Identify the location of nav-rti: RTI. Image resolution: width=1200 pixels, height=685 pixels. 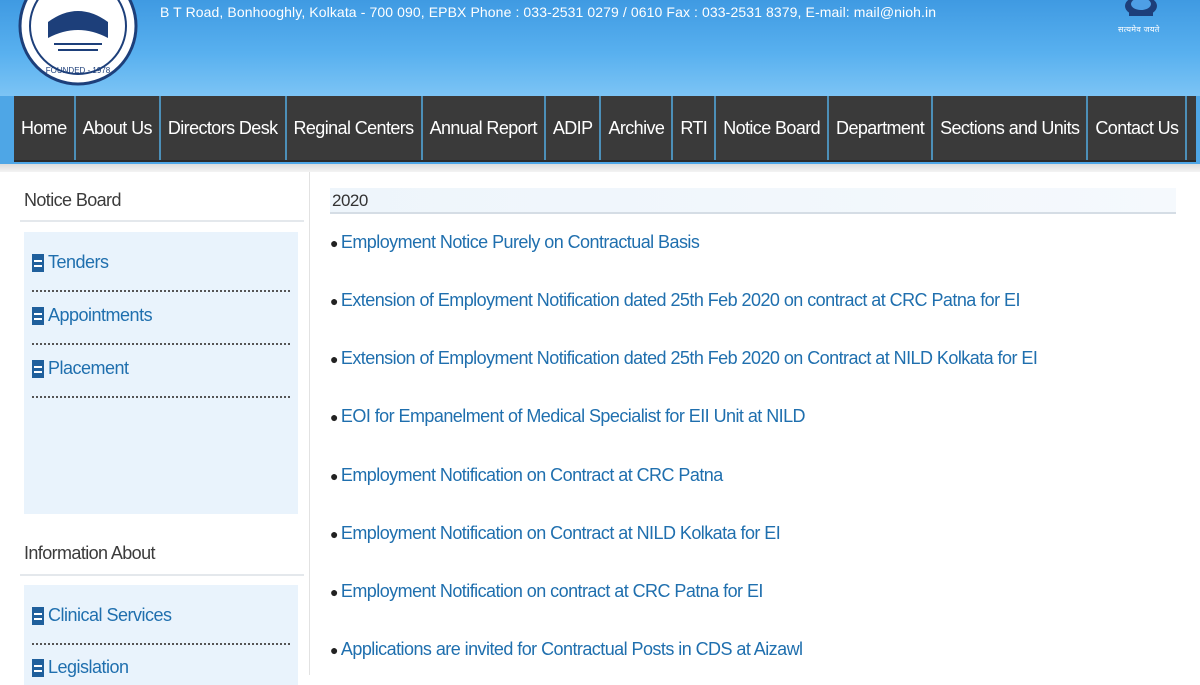
(695, 128).